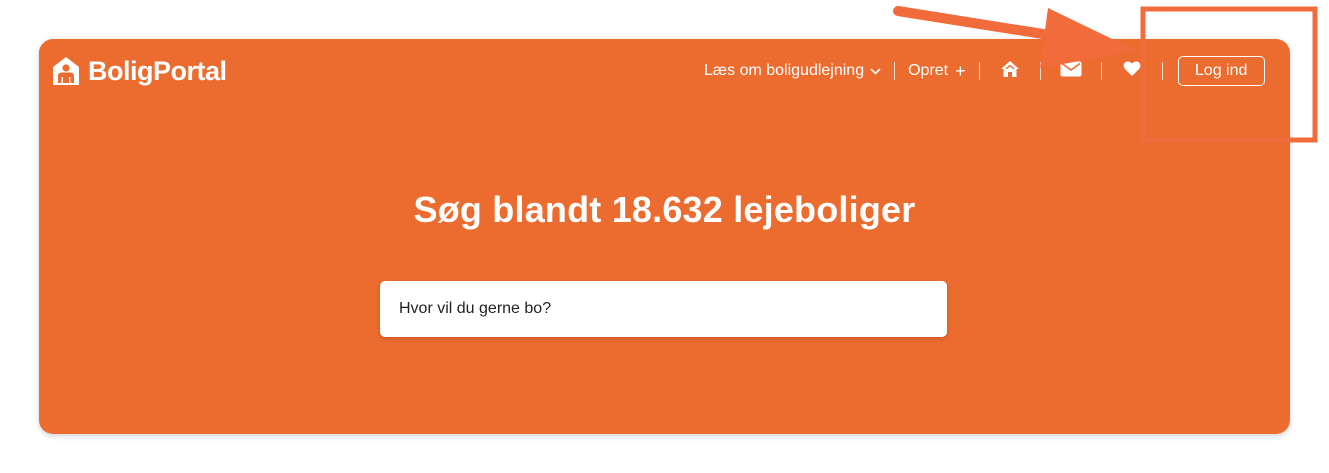 Image resolution: width=1329 pixels, height=473 pixels. What do you see at coordinates (875, 71) in the screenshot?
I see `chevron-down-icon` at bounding box center [875, 71].